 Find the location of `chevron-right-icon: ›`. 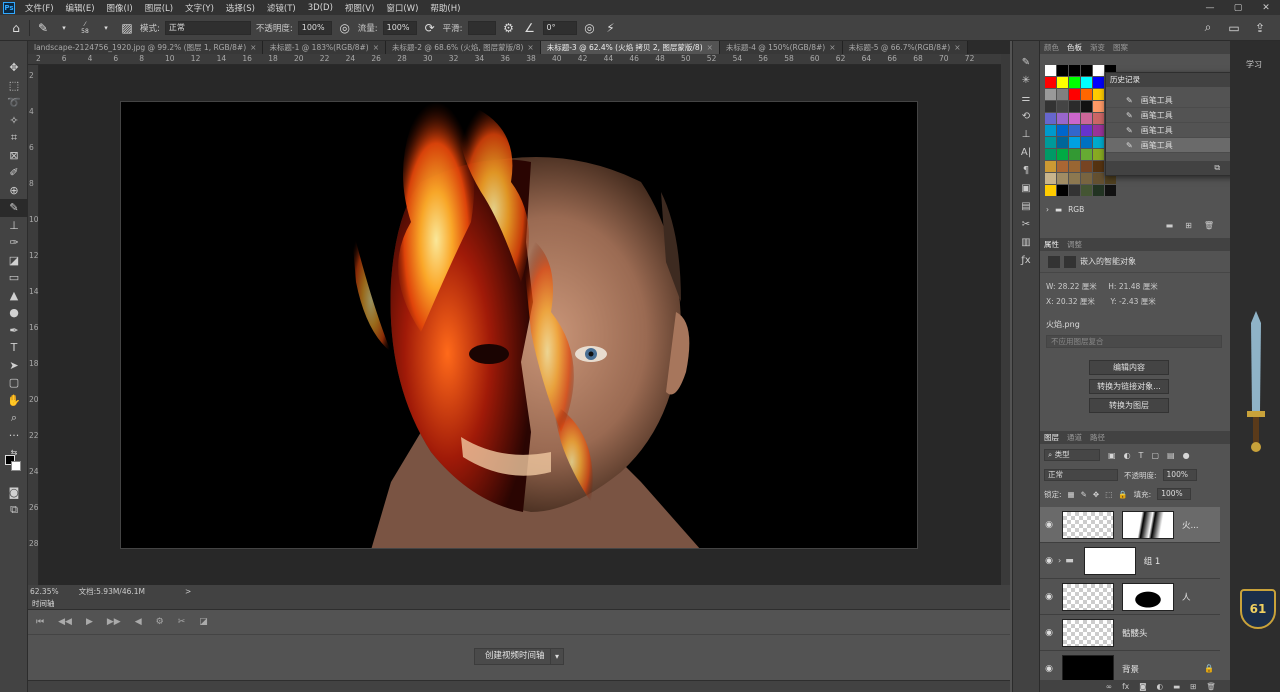

chevron-right-icon: › is located at coordinates (1059, 560).